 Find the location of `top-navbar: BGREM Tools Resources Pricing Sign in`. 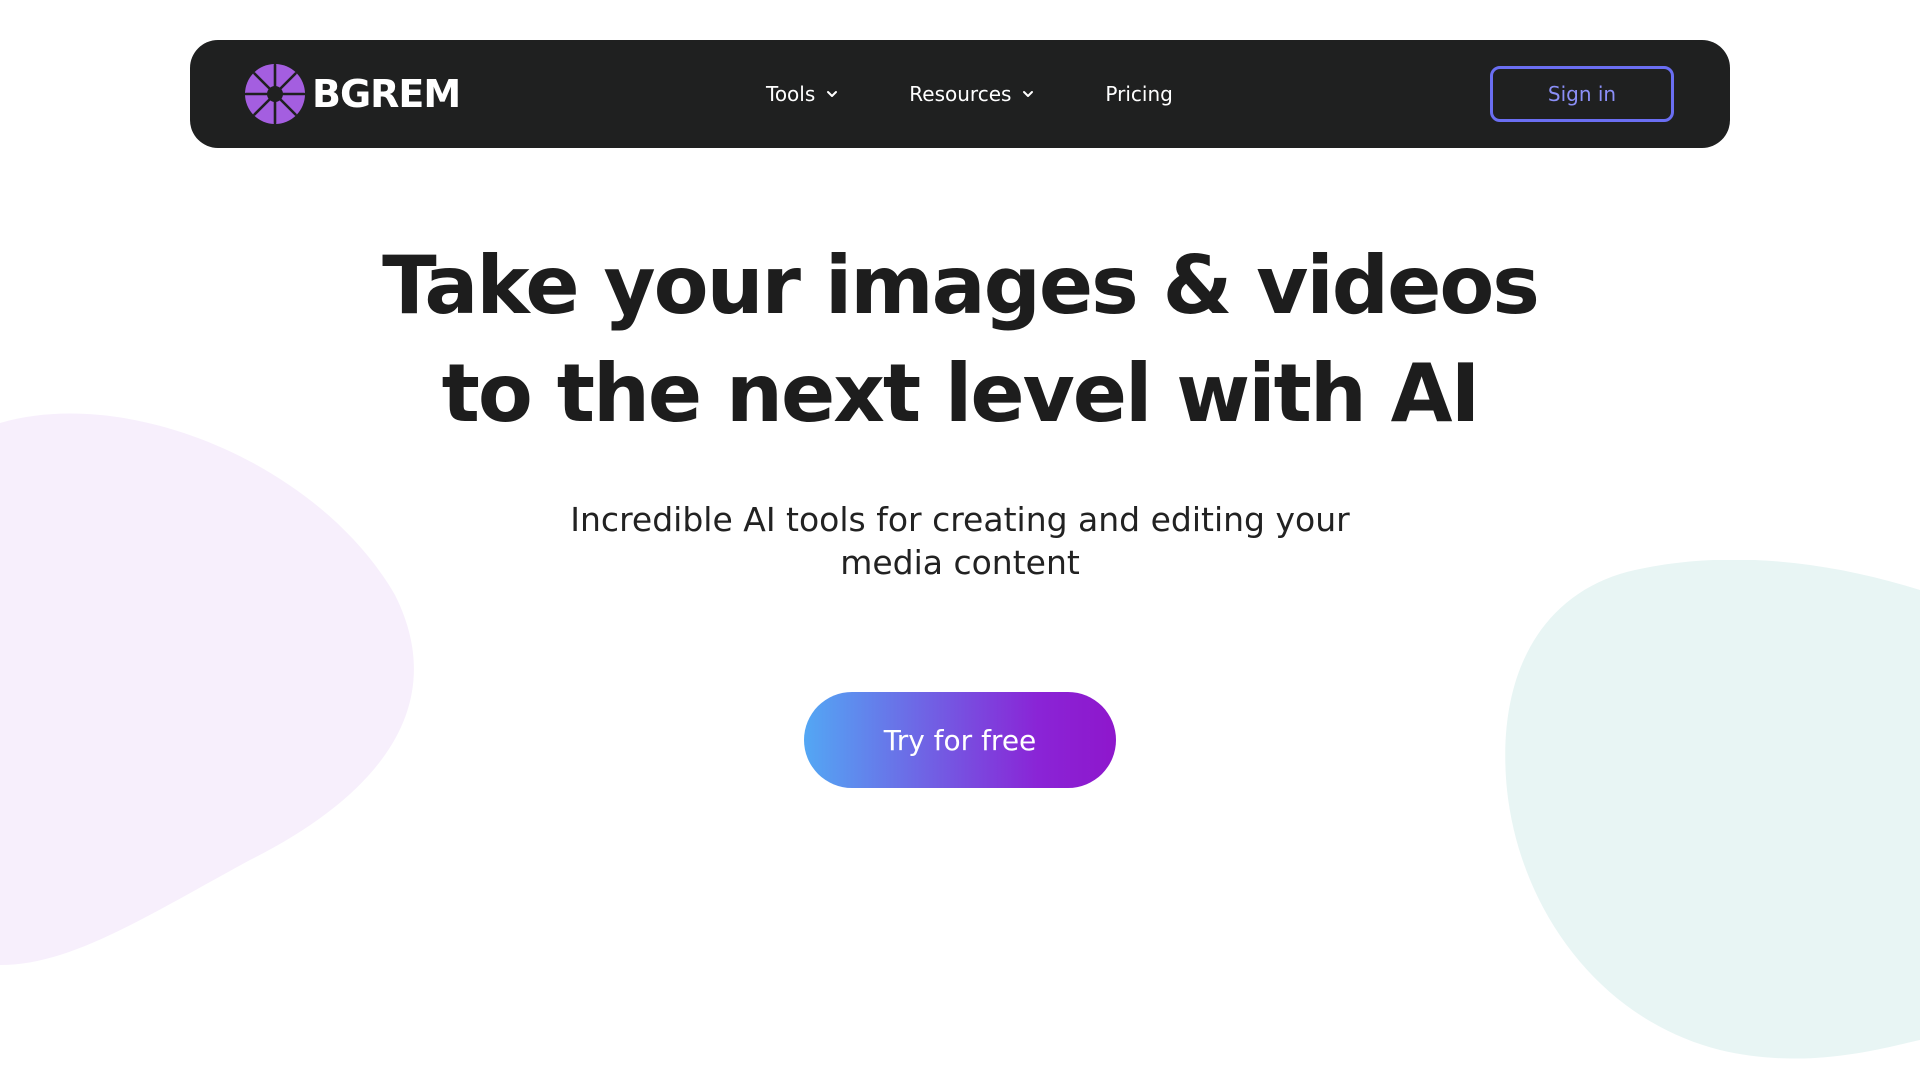

top-navbar: BGREM Tools Resources Pricing Sign in is located at coordinates (960, 94).